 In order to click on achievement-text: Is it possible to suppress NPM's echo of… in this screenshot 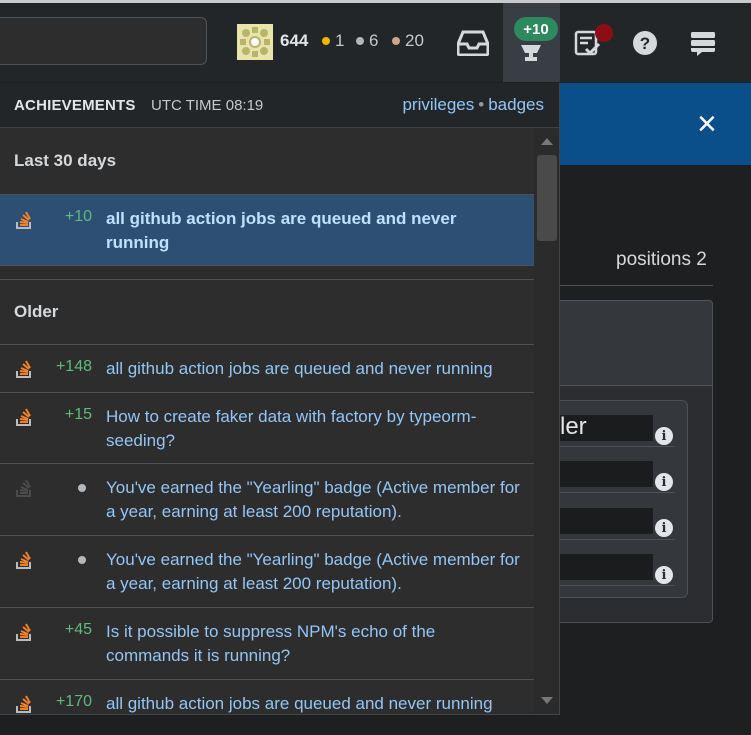, I will do `click(320, 644)`.